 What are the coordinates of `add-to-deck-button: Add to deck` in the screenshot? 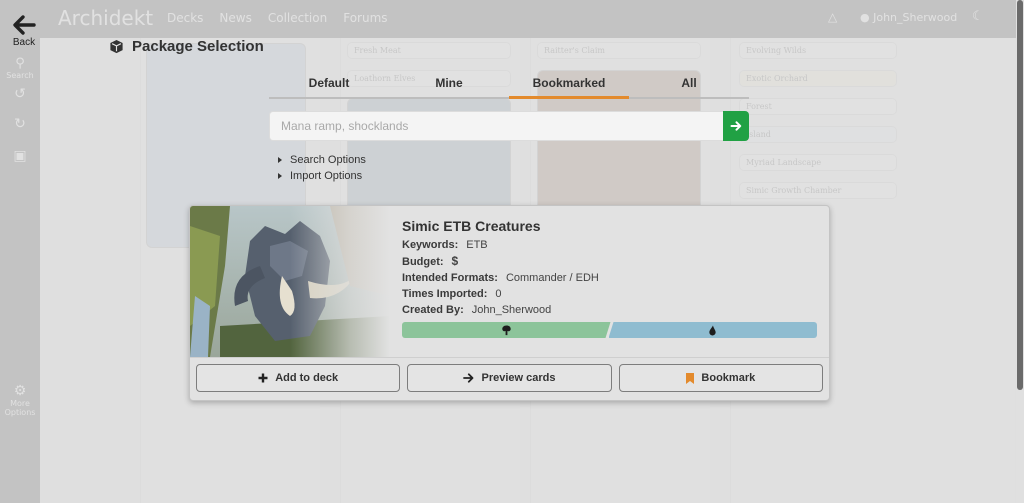 It's located at (298, 378).